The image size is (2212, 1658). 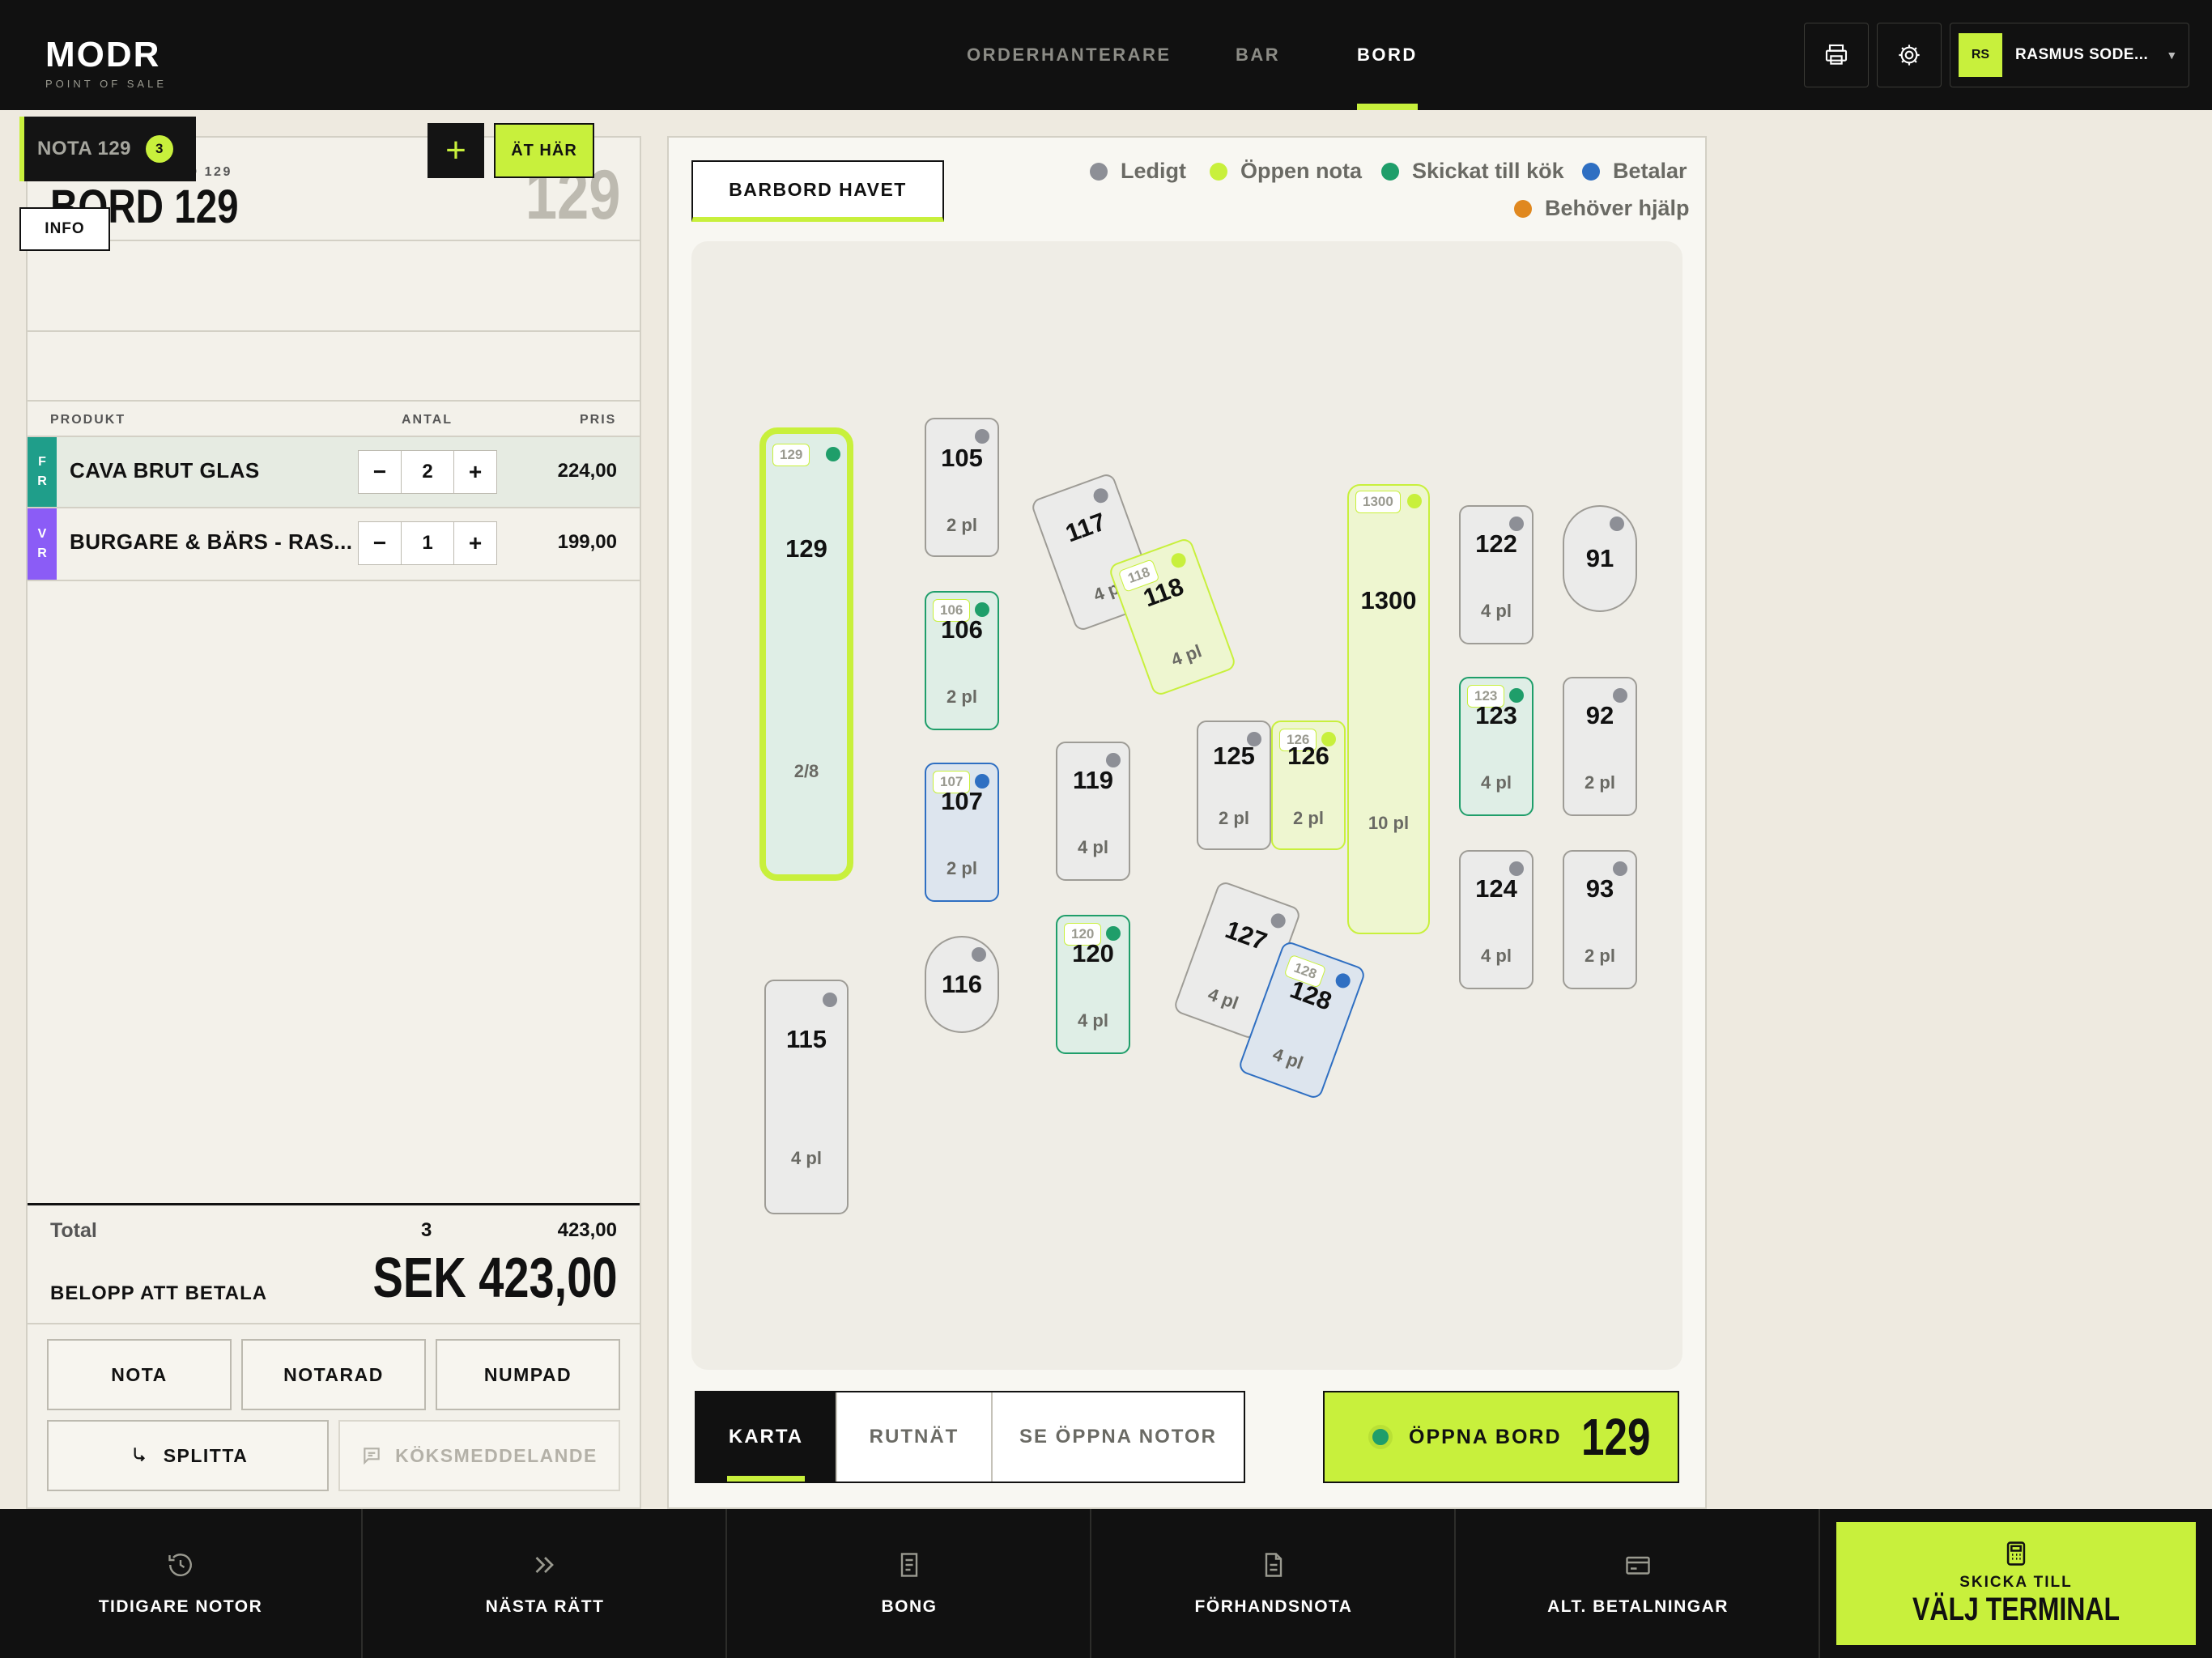 I want to click on quantity-value: 2, so click(x=428, y=472).